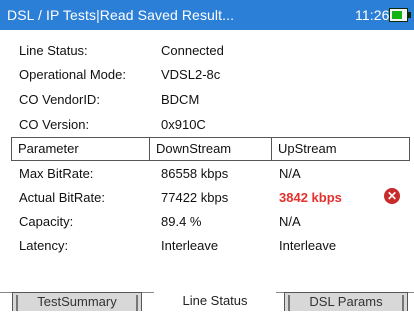  Describe the element at coordinates (62, 197) in the screenshot. I see `cell-parameter: Actual BitRate:` at that location.